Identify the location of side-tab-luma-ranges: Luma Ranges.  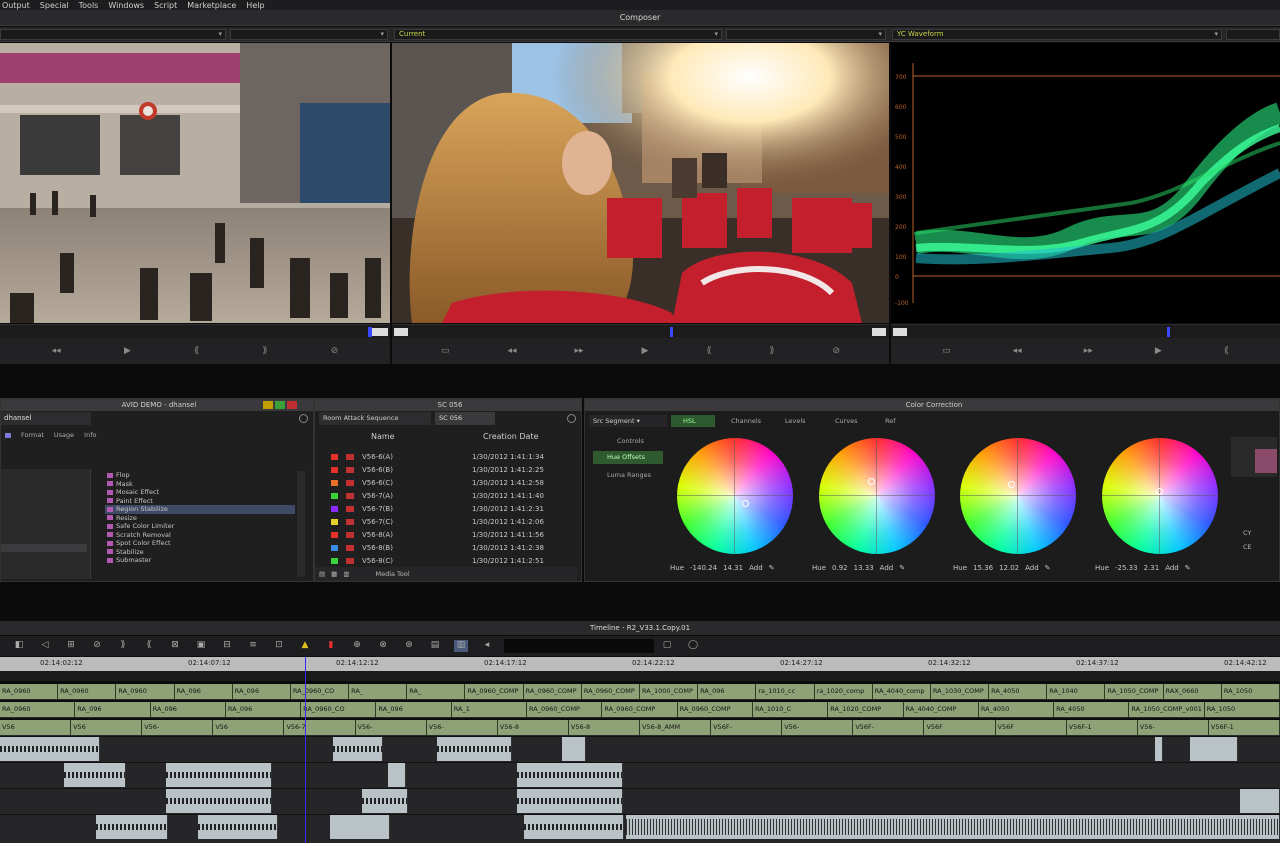
(629, 475).